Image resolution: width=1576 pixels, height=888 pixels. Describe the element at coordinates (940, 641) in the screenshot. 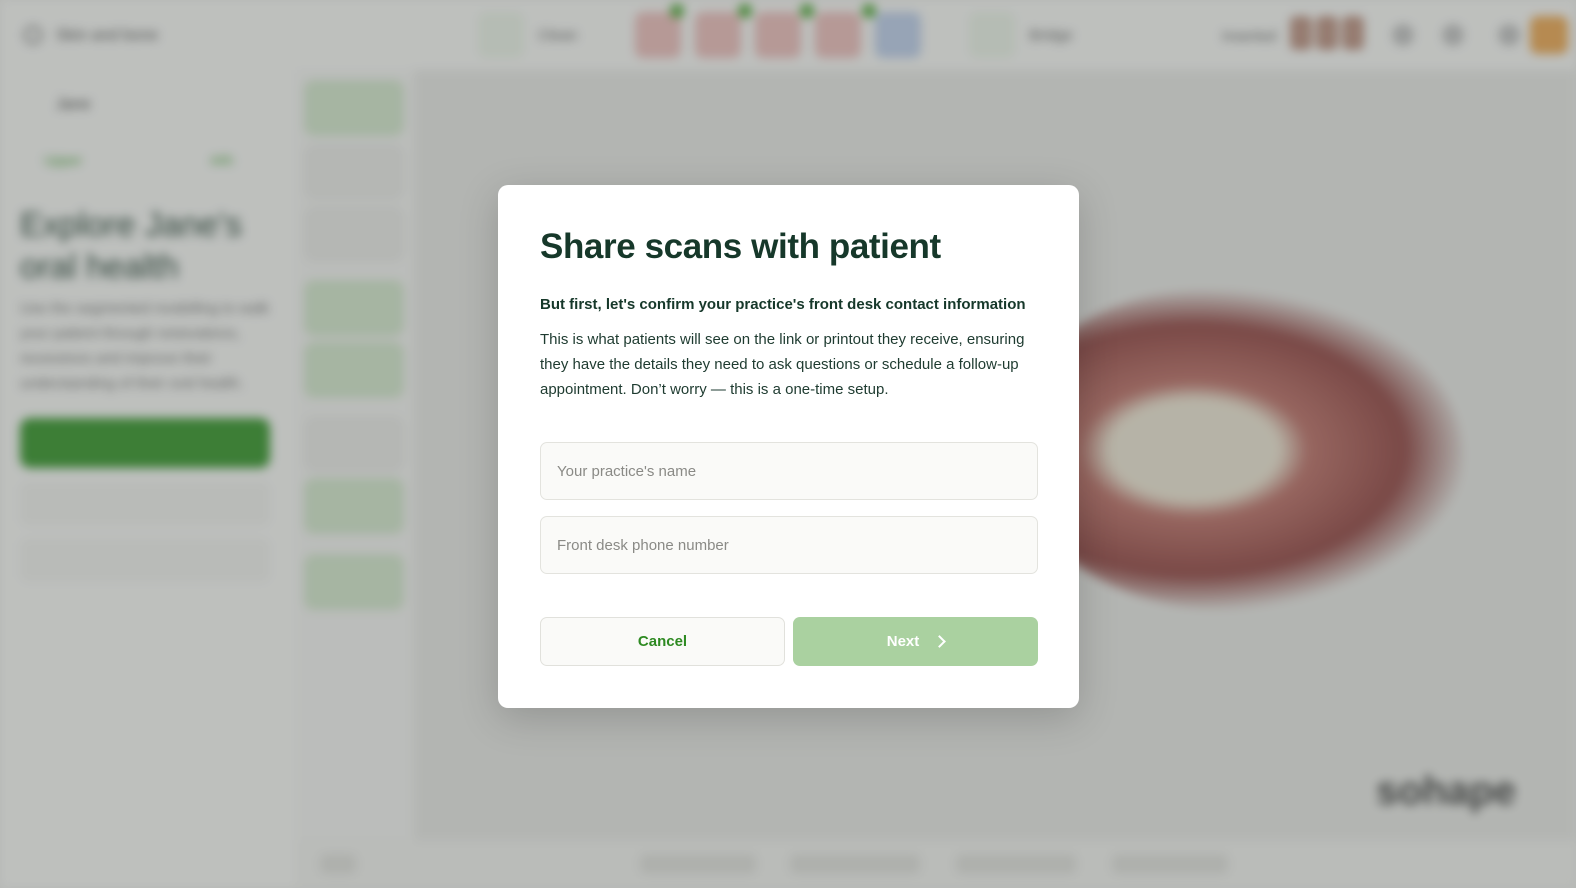

I see `chevron-right-icon` at that location.